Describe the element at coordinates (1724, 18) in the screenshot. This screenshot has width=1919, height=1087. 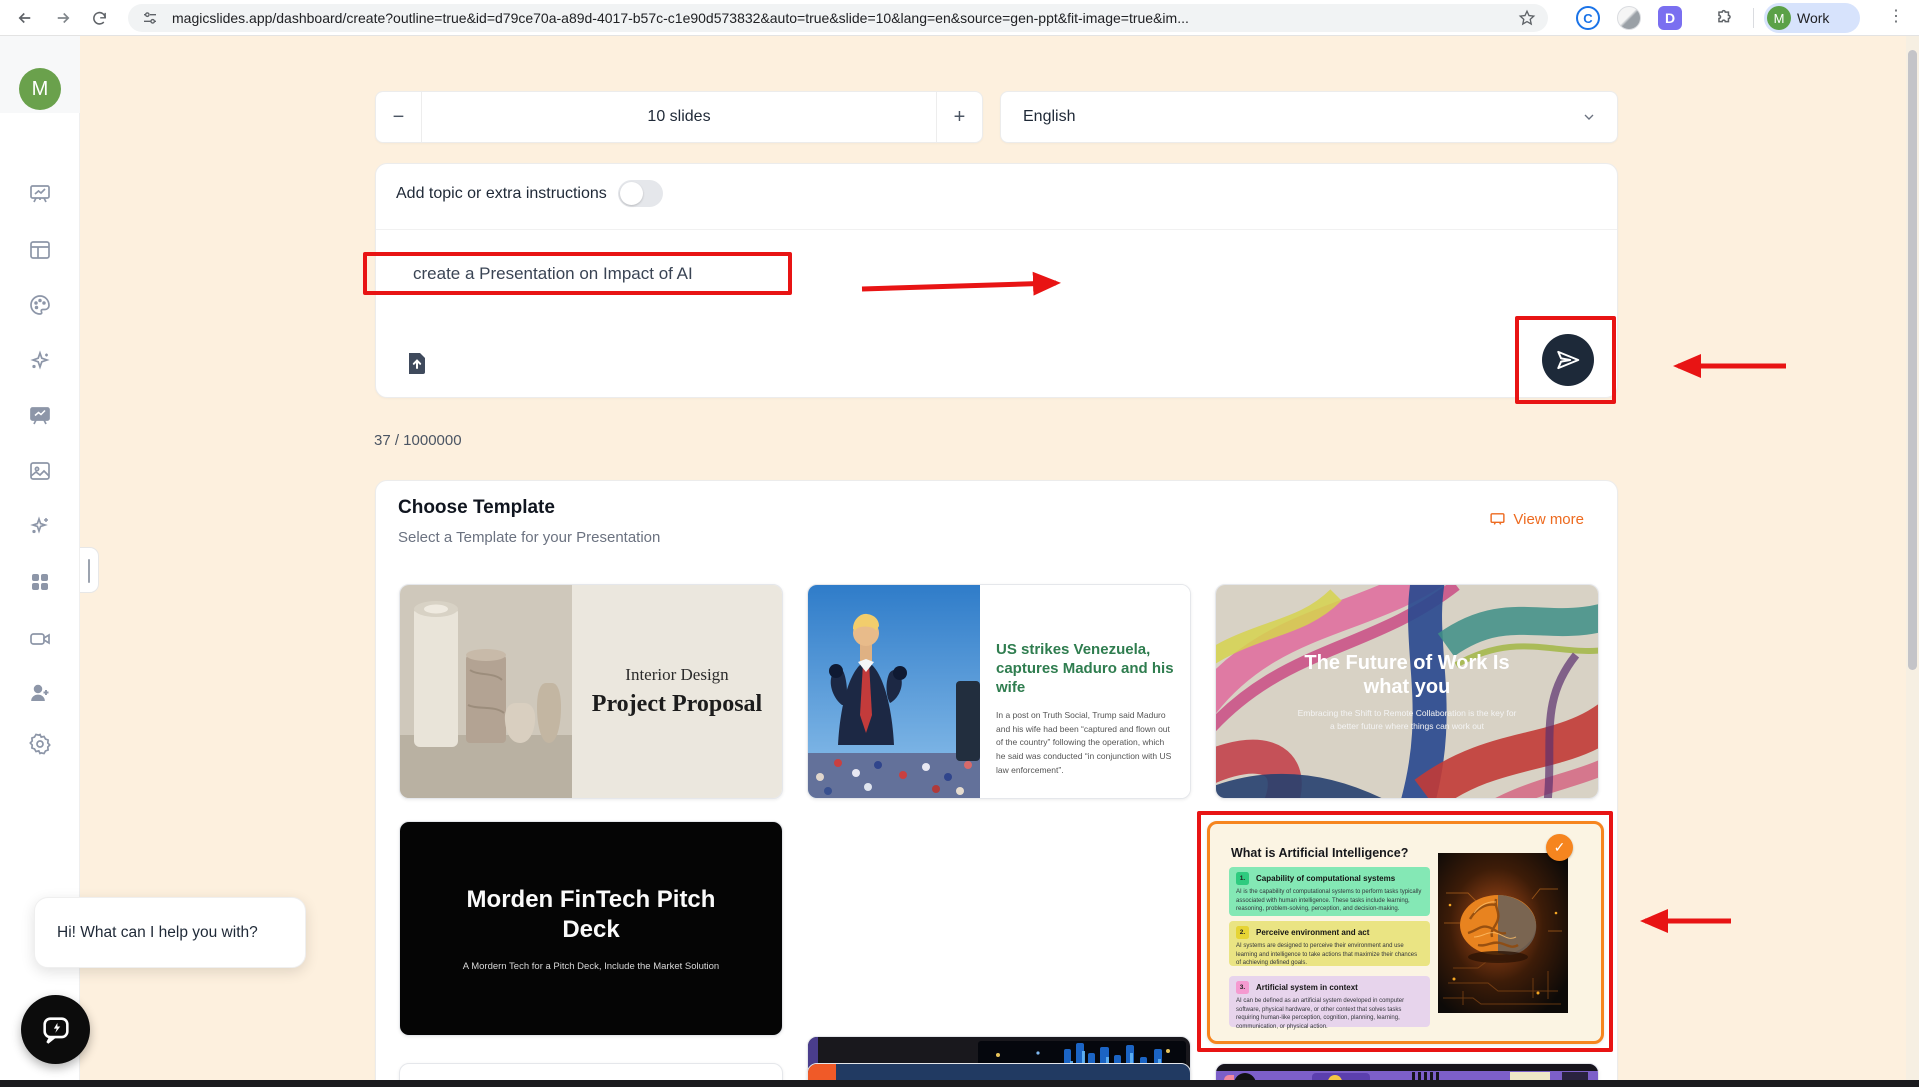
I see `extensions-puzzle-icon` at that location.